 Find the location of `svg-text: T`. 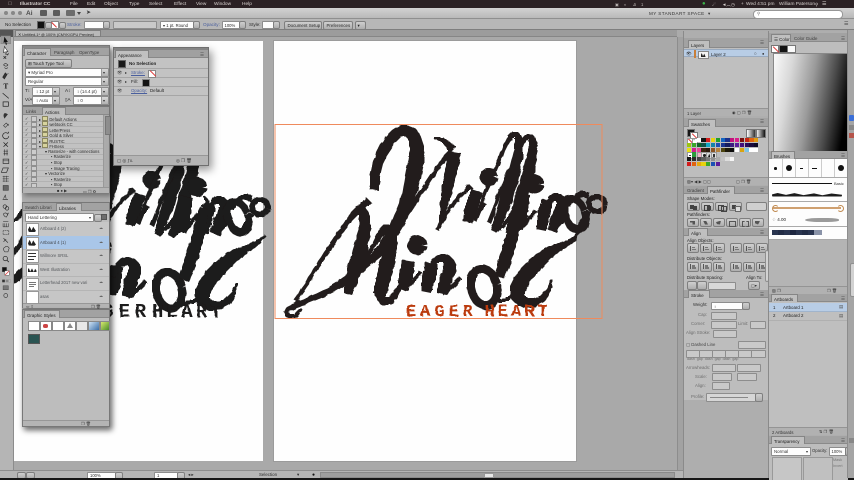

svg-text: T is located at coordinates (6, 87).